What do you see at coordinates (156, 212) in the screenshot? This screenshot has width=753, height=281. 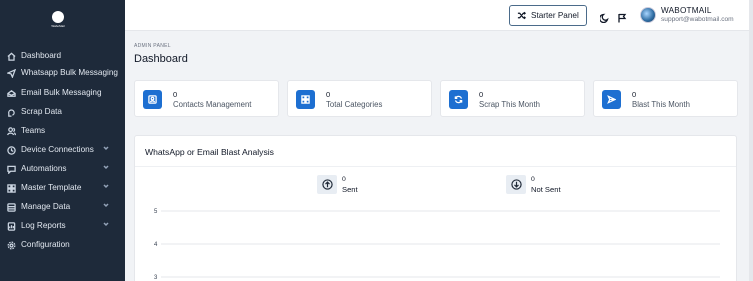 I see `y-tick-label: 5` at bounding box center [156, 212].